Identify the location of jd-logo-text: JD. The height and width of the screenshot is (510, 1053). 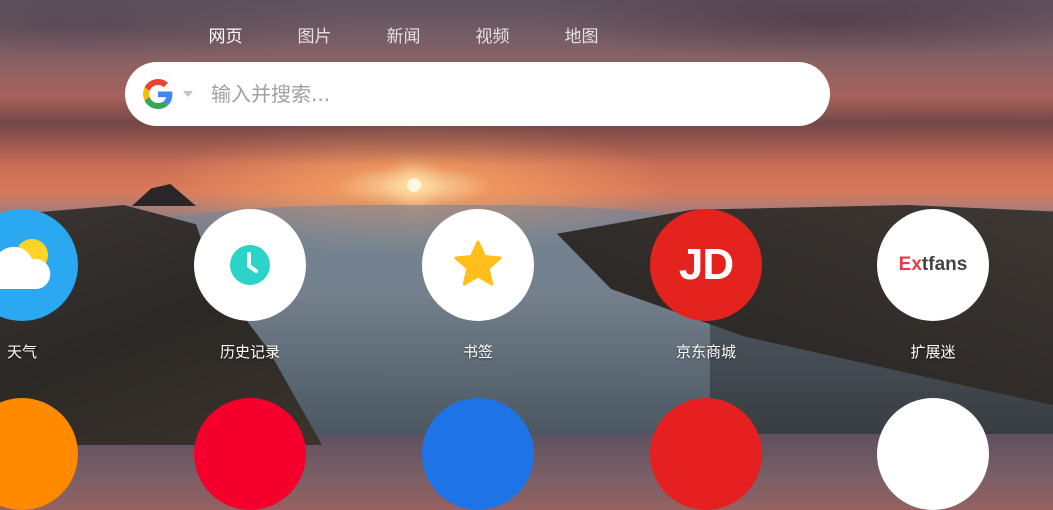
(706, 264).